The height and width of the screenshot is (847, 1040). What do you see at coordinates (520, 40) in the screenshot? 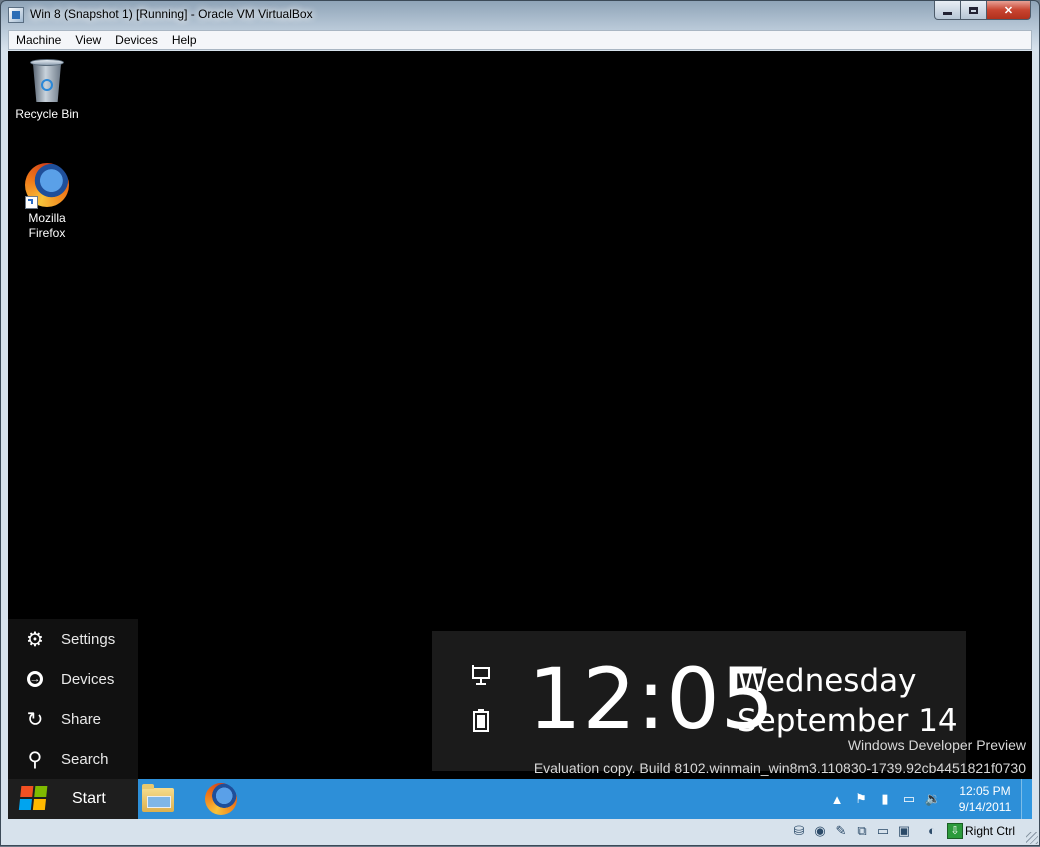
I see `menu-bar: Machine View Devices Help` at bounding box center [520, 40].